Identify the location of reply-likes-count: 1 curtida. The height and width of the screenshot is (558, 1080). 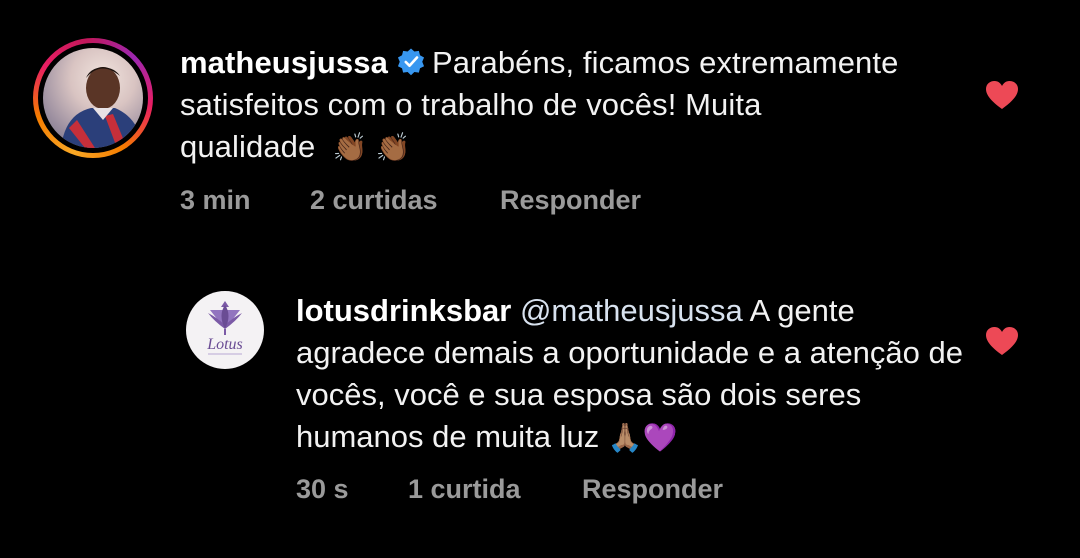
(464, 489).